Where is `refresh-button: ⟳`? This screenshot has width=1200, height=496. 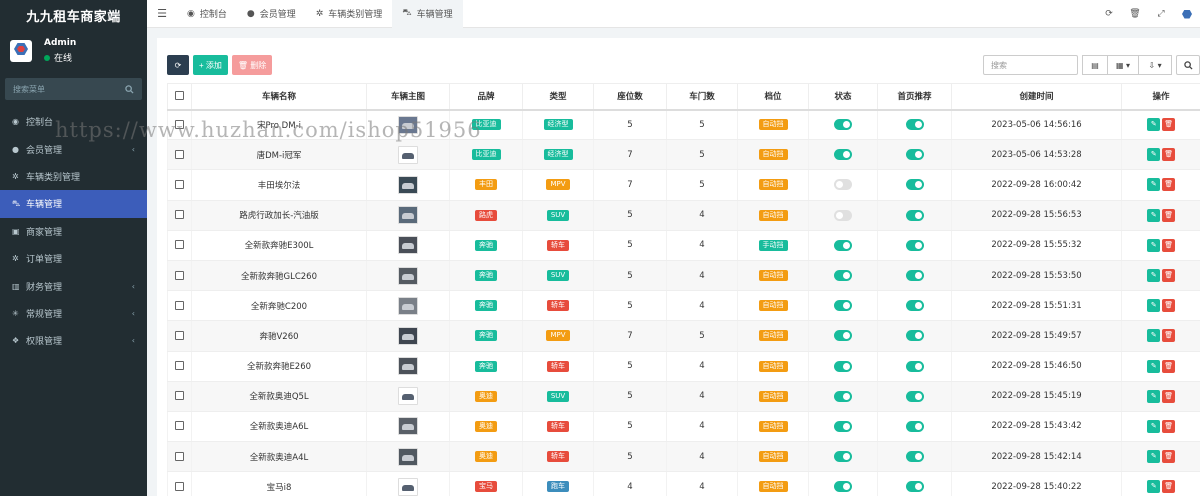 refresh-button: ⟳ is located at coordinates (178, 65).